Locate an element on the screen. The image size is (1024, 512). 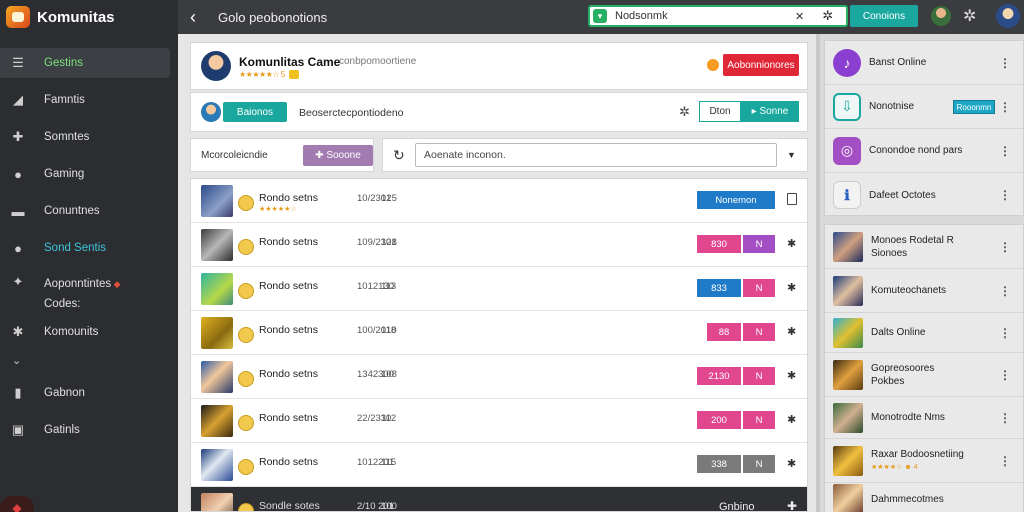
back-arrow-icon: ‹ is located at coordinates (204, 17).